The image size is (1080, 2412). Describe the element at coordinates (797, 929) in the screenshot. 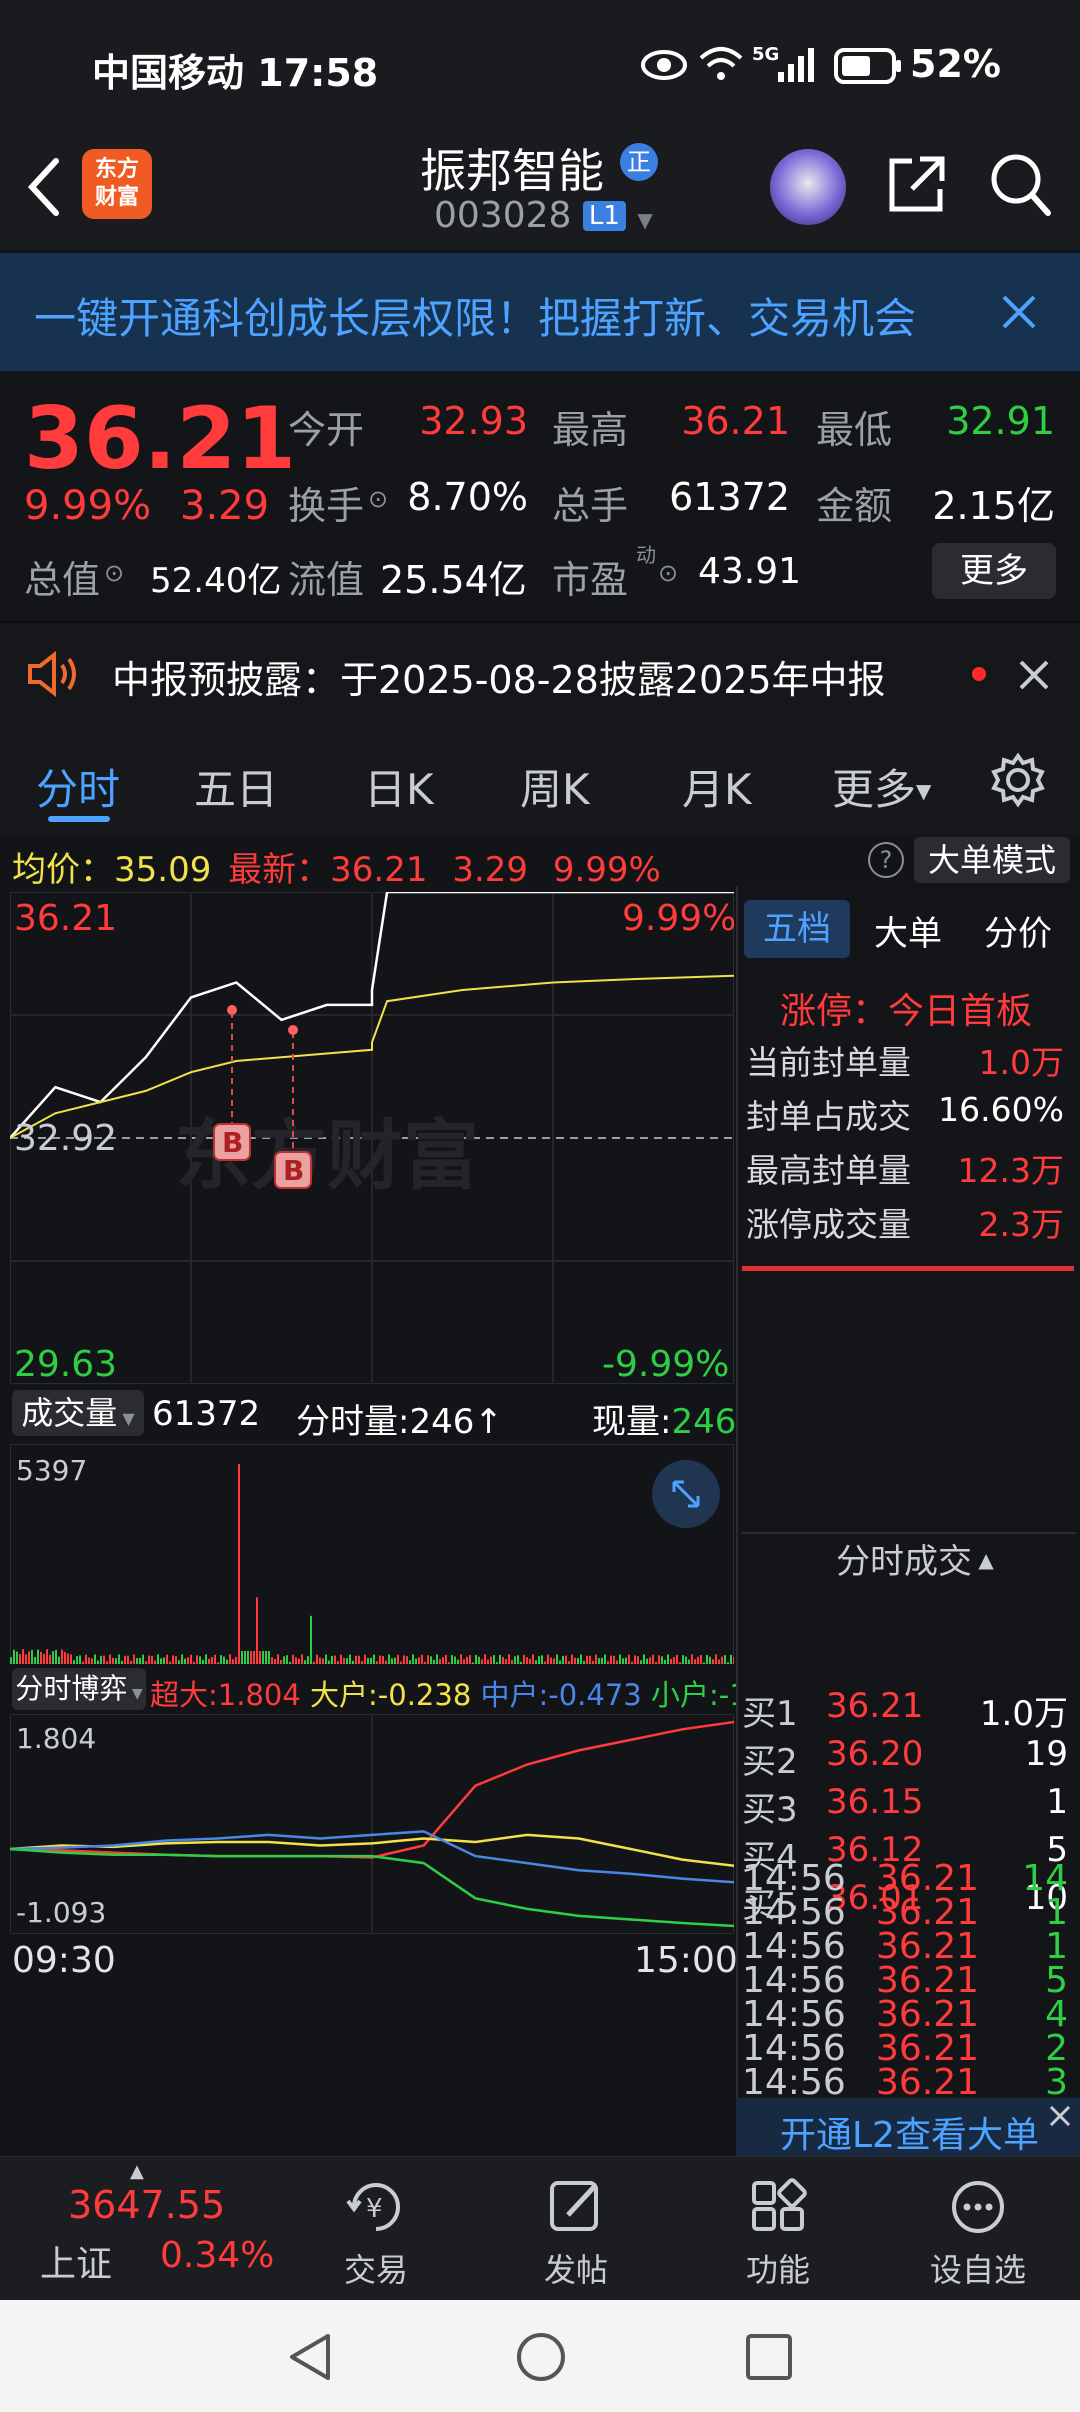

I see `tab-five-level: 五档` at that location.